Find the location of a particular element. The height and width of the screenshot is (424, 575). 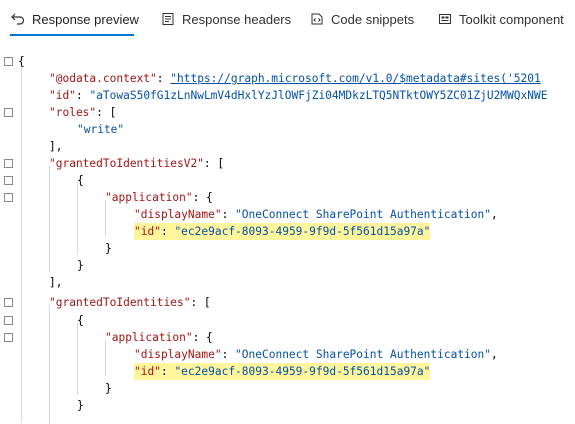

tab-code-snippets-label: Code snippets is located at coordinates (373, 19).